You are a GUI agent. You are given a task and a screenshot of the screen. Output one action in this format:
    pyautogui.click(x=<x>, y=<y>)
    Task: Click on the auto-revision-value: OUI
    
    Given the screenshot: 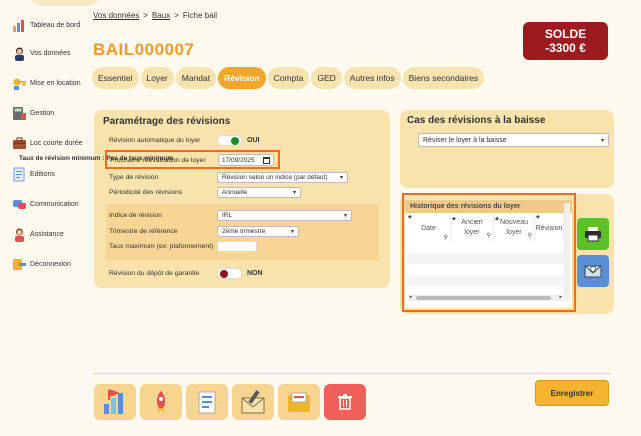 What is the action you would take?
    pyautogui.click(x=253, y=140)
    